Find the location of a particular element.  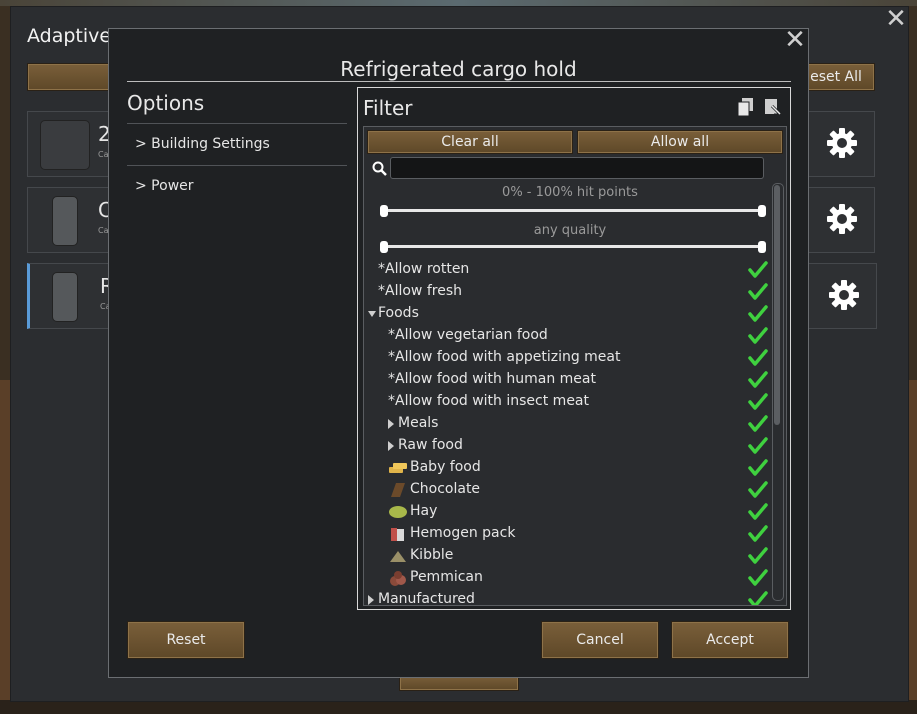

filter-item-label: Chocolate is located at coordinates (445, 489).